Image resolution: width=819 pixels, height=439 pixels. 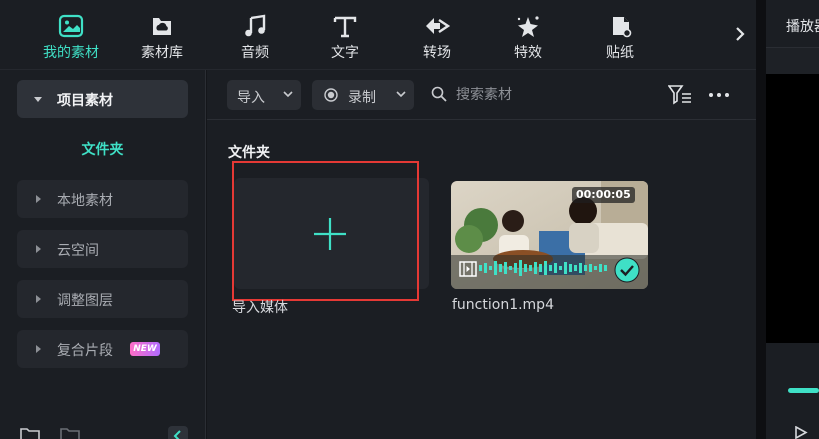 I want to click on tab-label: 文字, so click(x=345, y=53).